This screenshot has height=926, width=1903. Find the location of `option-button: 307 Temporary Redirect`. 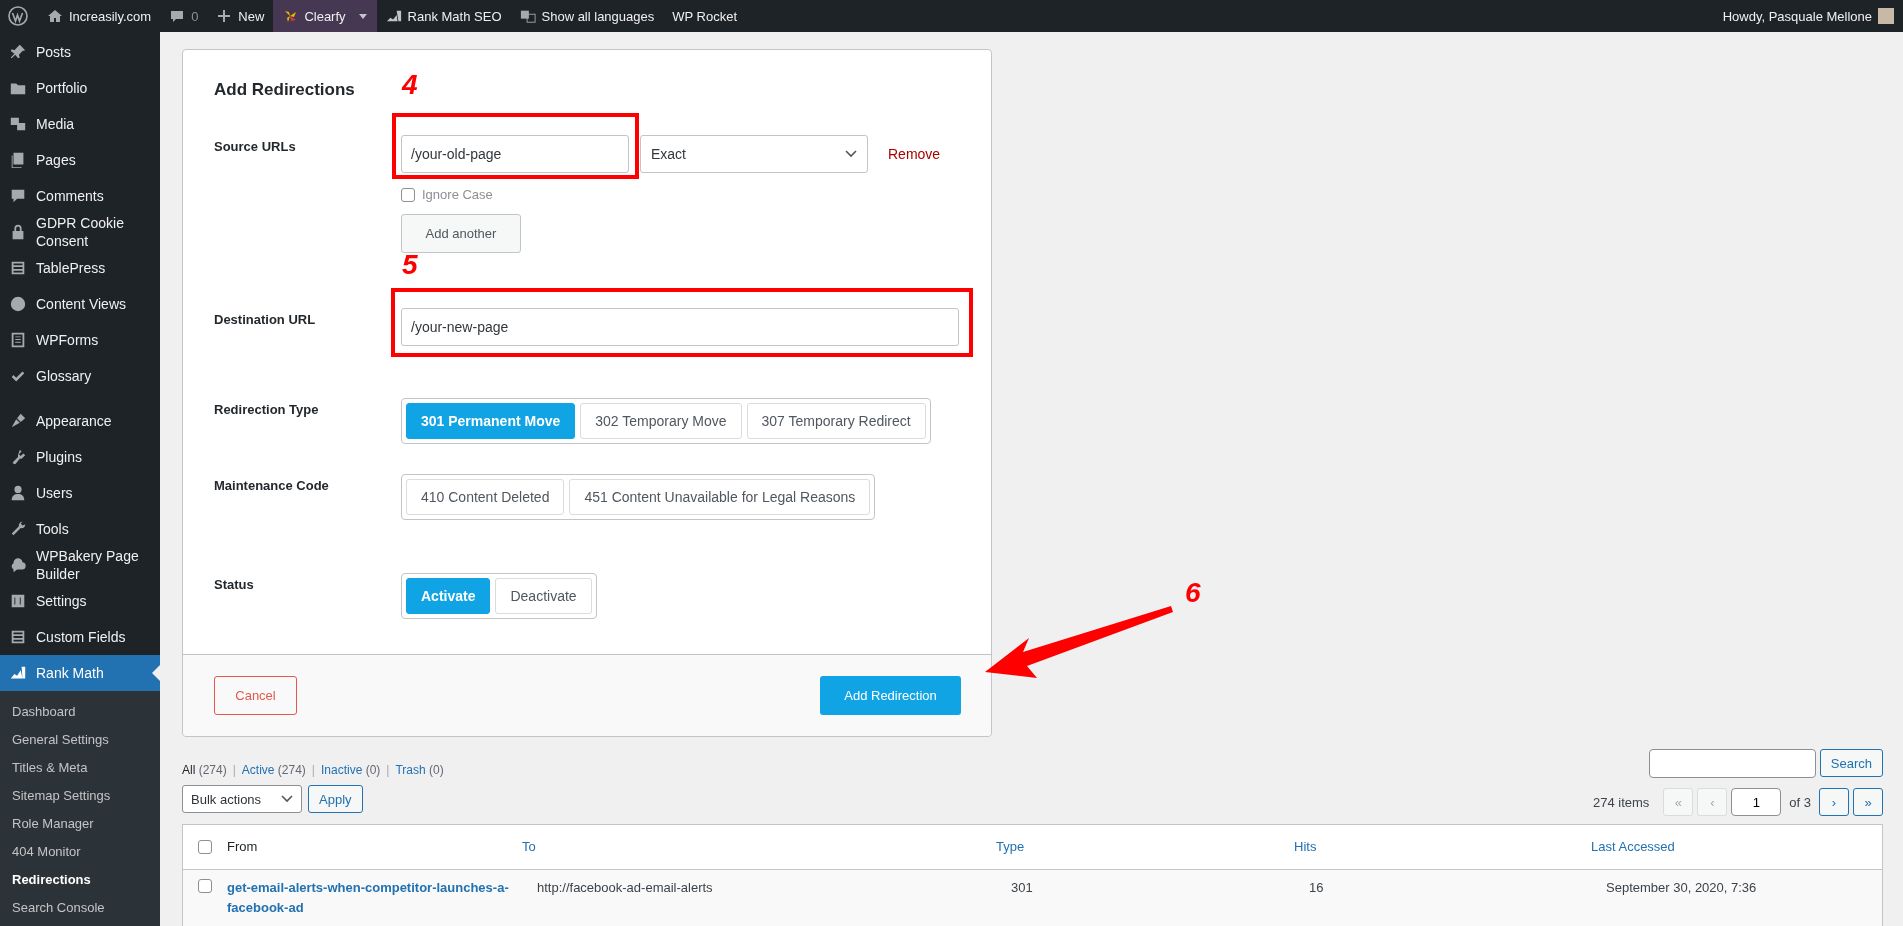

option-button: 307 Temporary Redirect is located at coordinates (836, 421).